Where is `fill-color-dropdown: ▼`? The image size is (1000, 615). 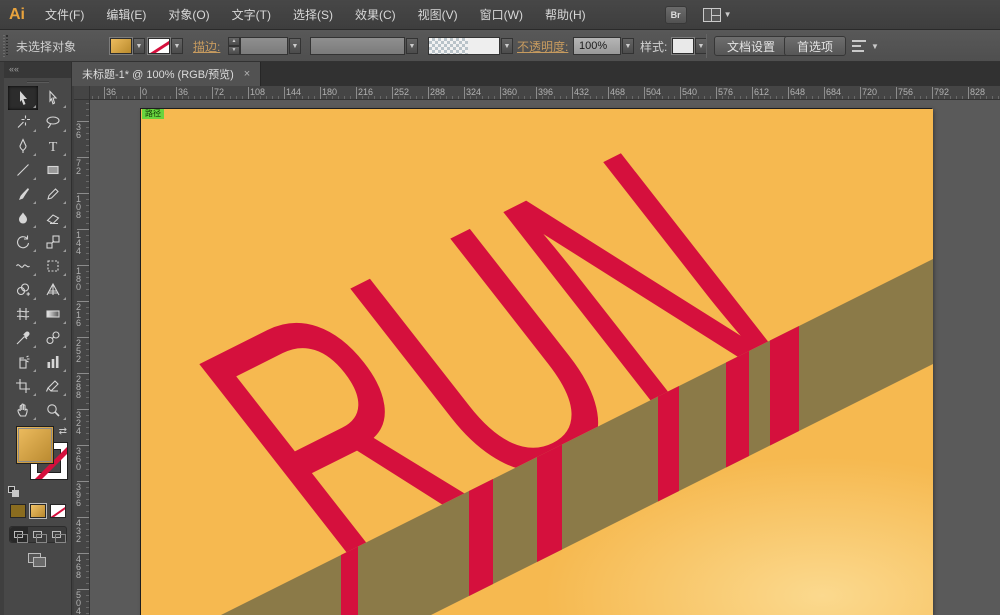
fill-color-dropdown: ▼ is located at coordinates (139, 46).